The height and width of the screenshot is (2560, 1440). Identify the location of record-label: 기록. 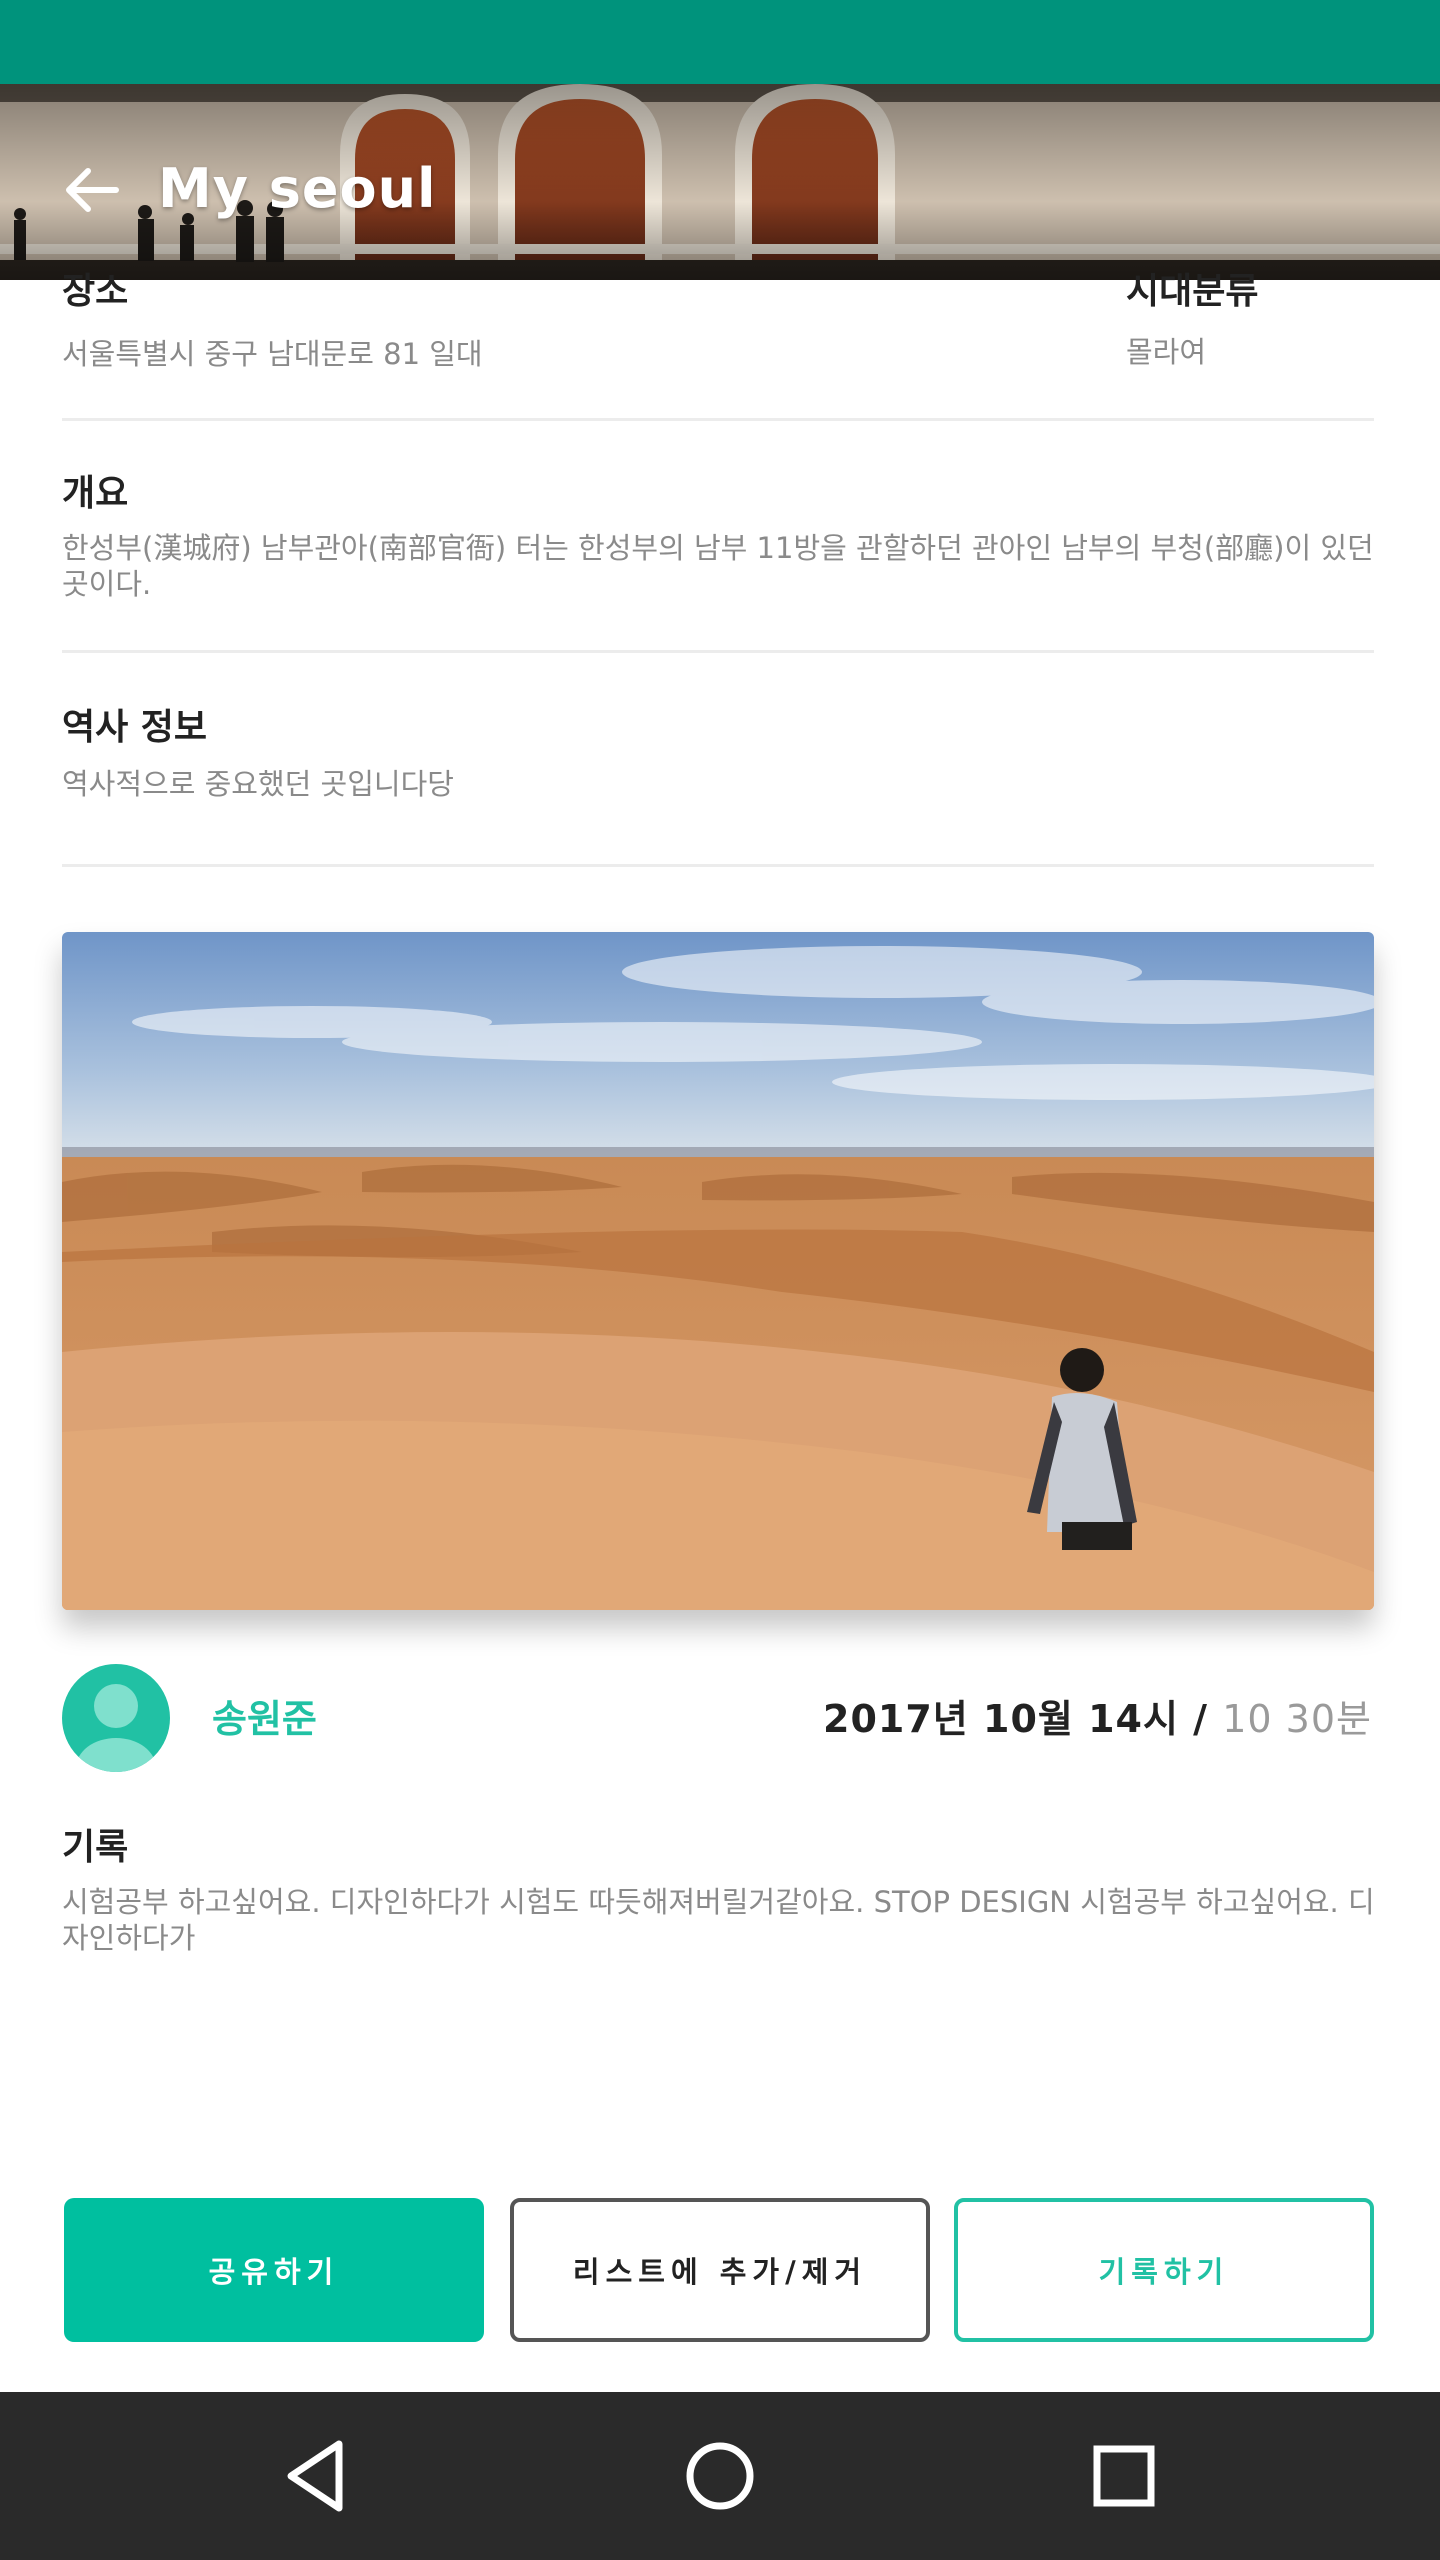
(95, 1847).